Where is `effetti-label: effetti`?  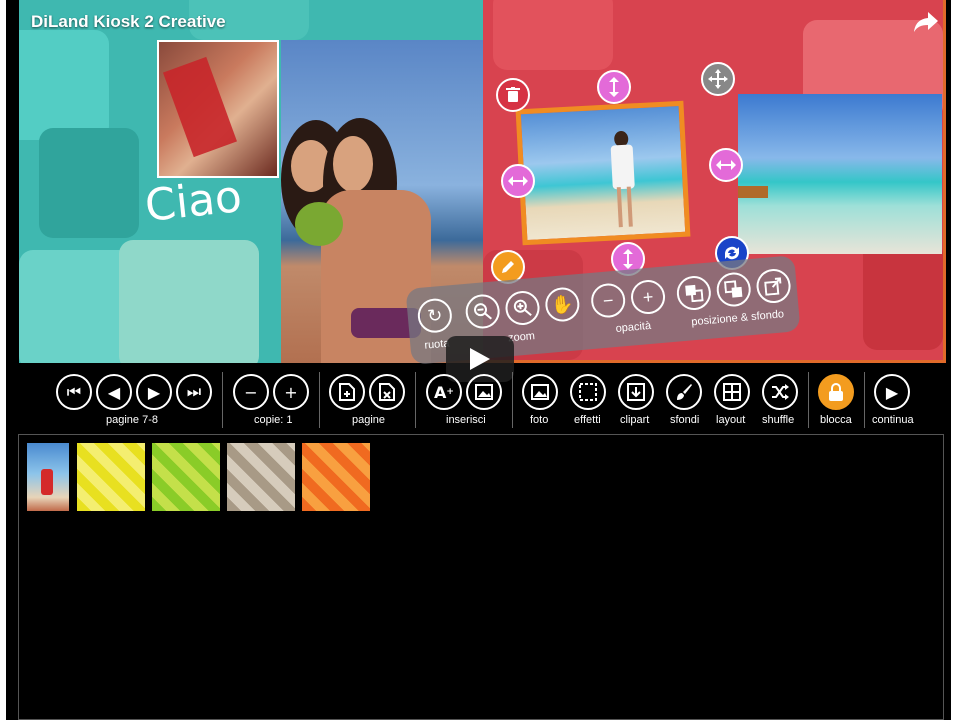 effetti-label: effetti is located at coordinates (587, 420).